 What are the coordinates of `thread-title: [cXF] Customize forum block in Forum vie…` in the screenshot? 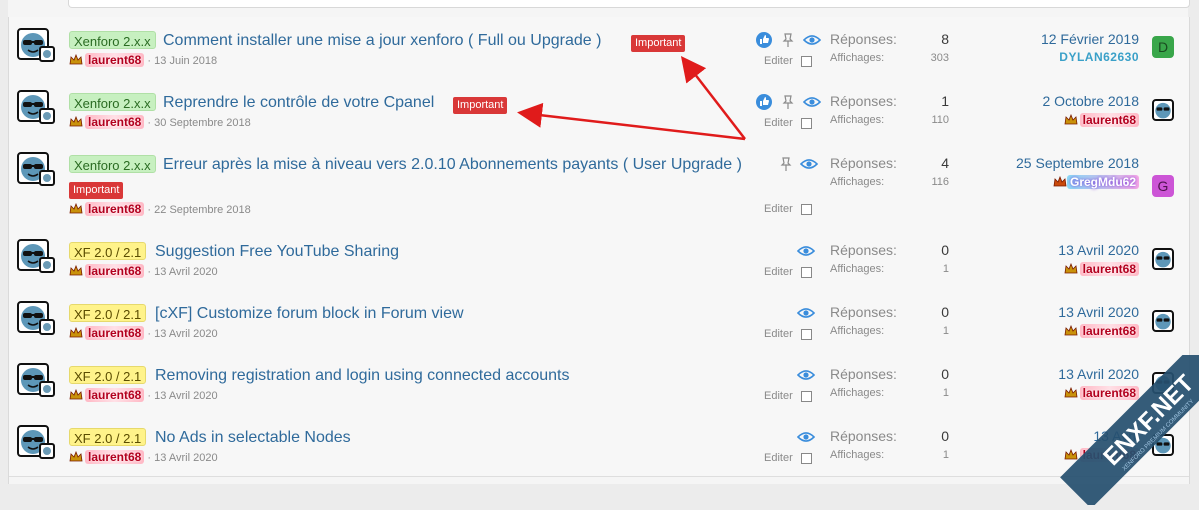 It's located at (309, 314).